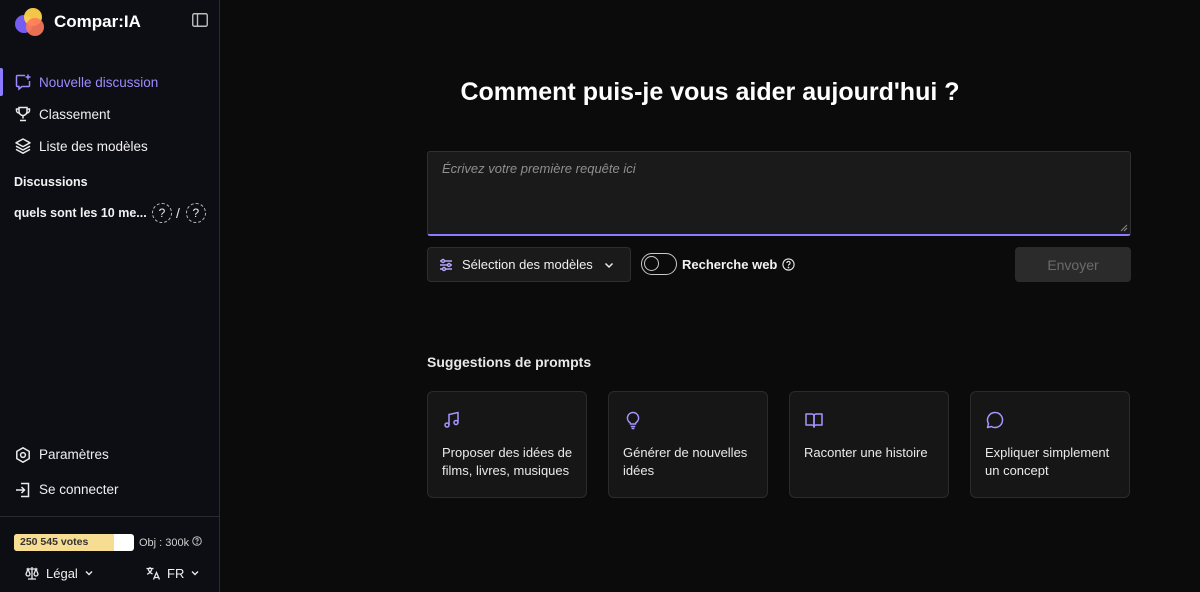 This screenshot has height=592, width=1200. I want to click on logo-icon, so click(30, 22).